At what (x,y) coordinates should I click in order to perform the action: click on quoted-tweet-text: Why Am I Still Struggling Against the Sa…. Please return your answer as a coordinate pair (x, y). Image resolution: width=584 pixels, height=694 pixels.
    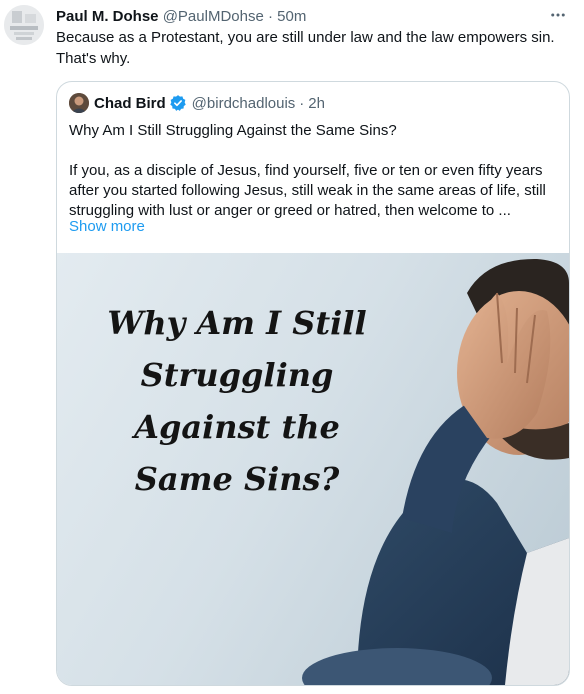
    Looking at the image, I should click on (314, 171).